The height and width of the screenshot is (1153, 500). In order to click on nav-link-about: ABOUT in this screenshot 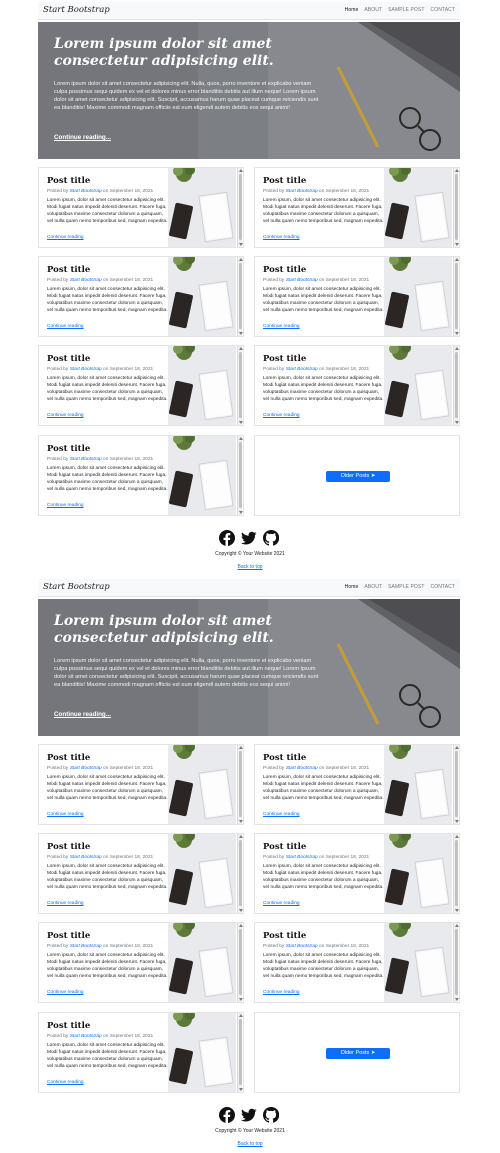, I will do `click(373, 10)`.